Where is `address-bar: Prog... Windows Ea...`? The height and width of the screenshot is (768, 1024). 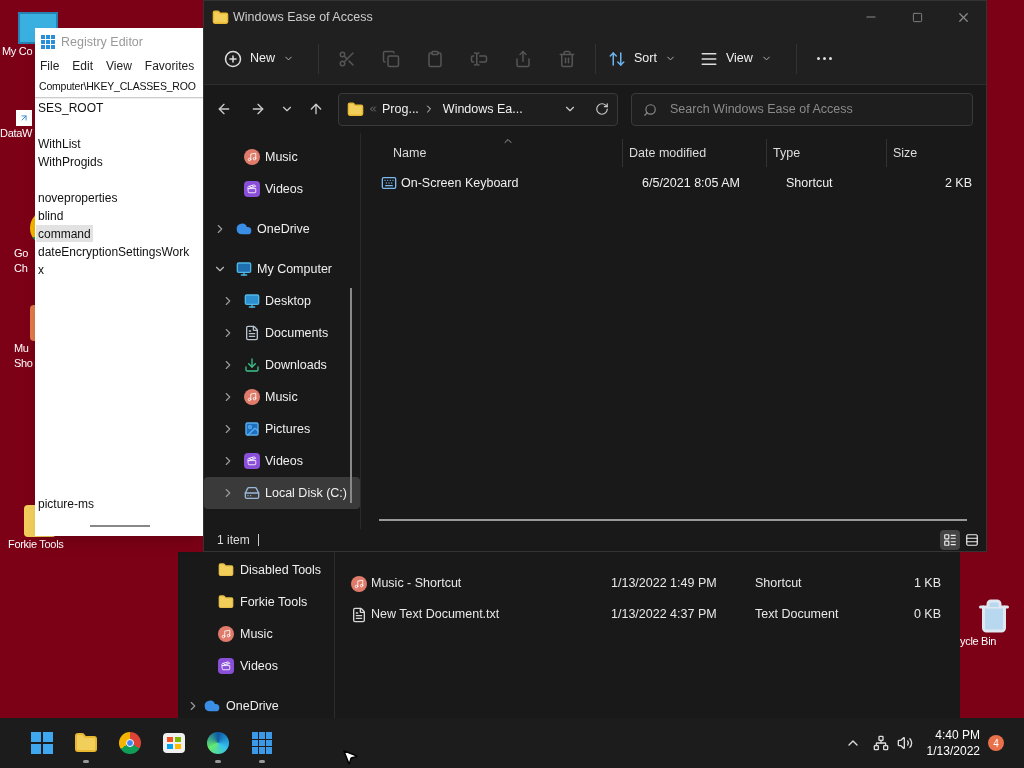
address-bar: Prog... Windows Ea... is located at coordinates (478, 109).